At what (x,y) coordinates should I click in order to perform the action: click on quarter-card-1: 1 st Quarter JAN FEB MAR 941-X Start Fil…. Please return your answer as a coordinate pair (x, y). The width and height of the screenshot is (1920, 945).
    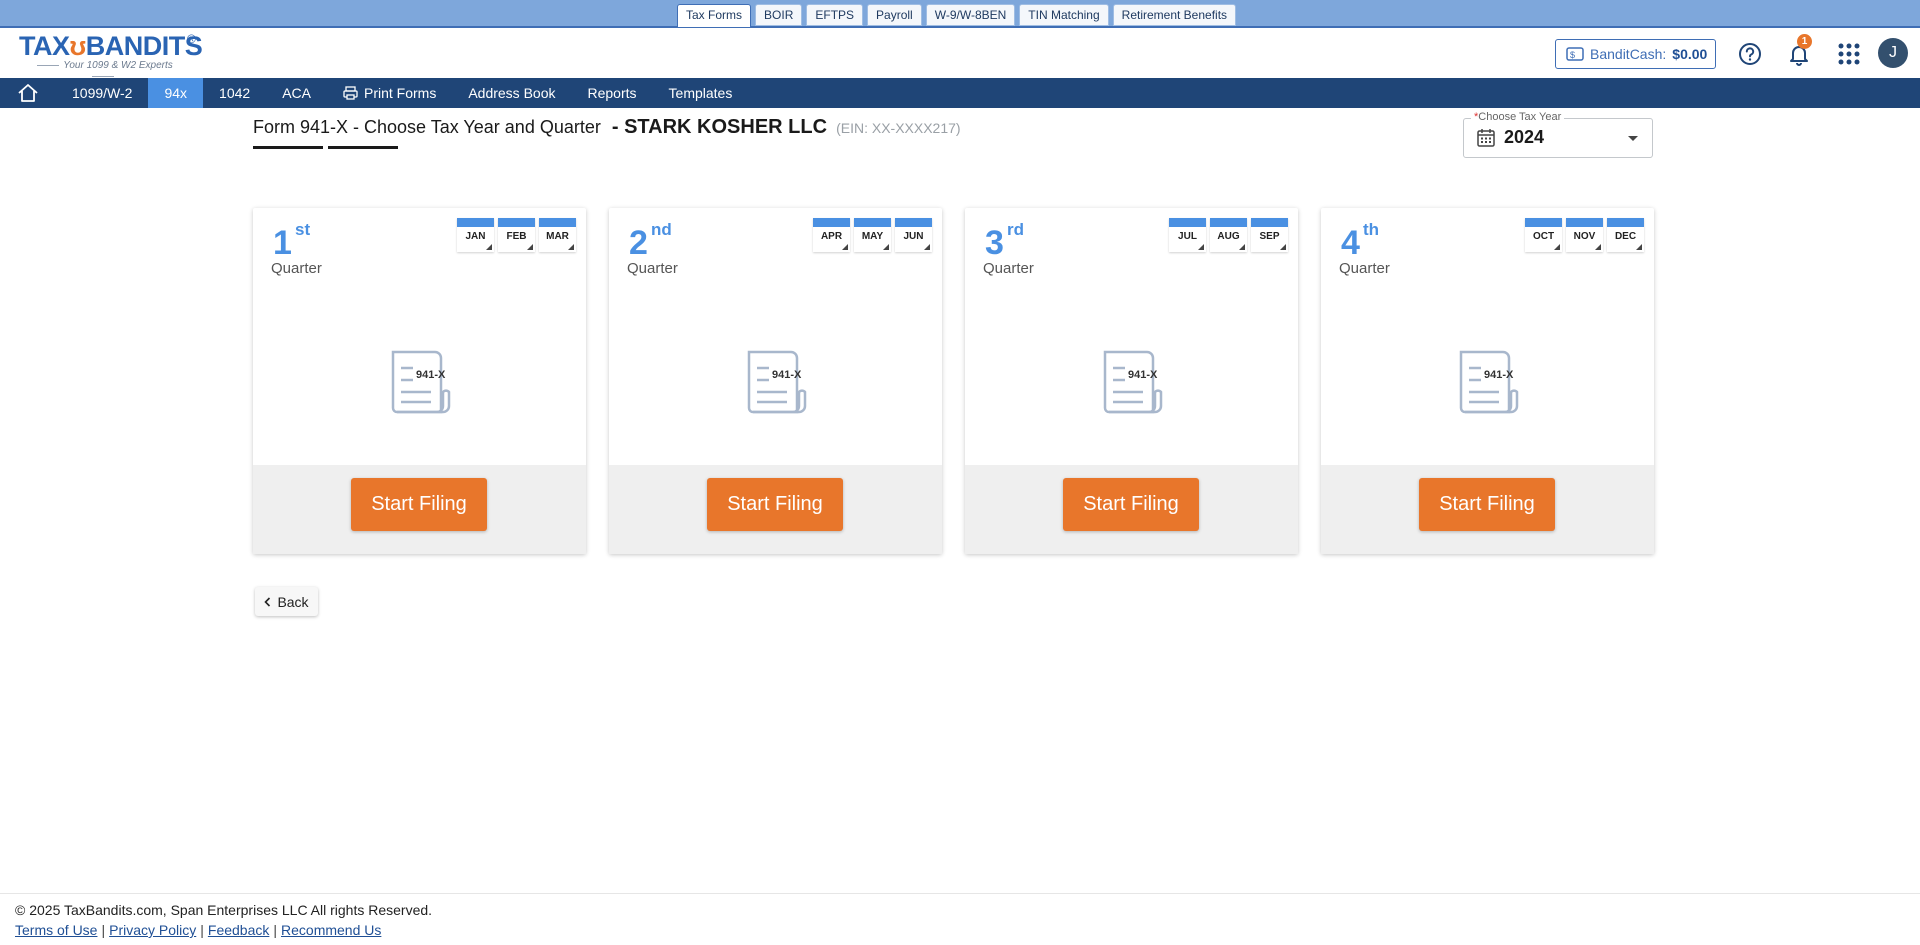
    Looking at the image, I should click on (419, 381).